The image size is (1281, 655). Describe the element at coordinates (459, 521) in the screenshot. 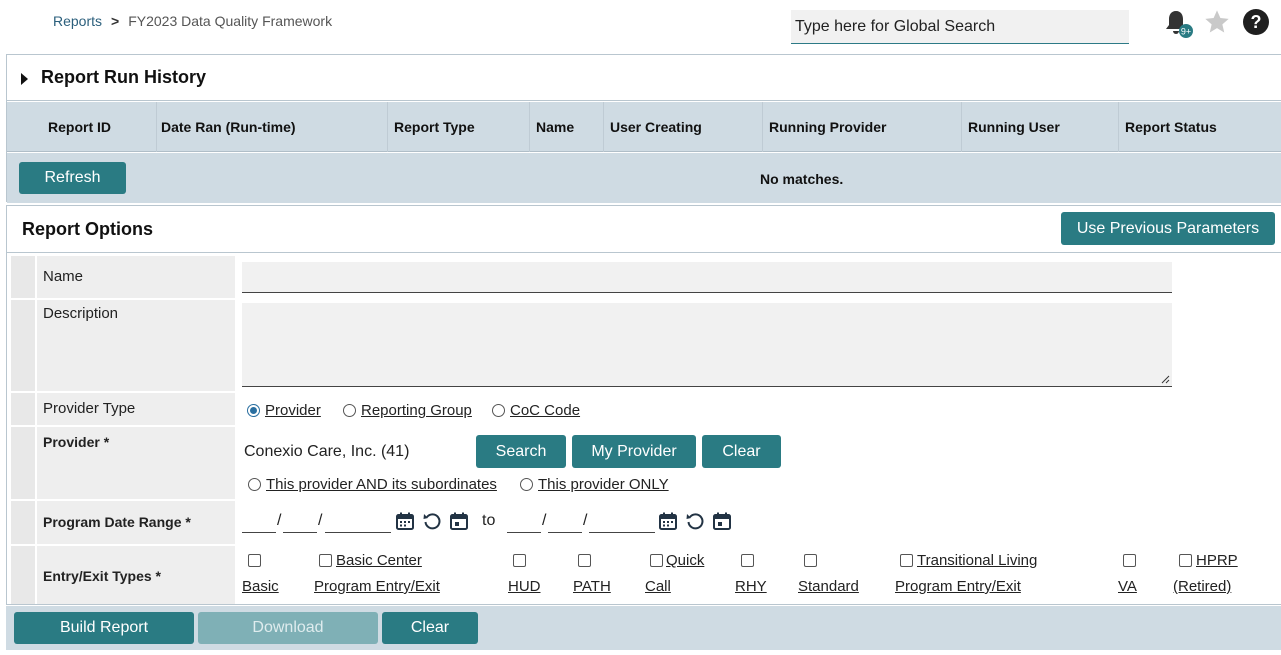

I see `start-today-icon` at that location.